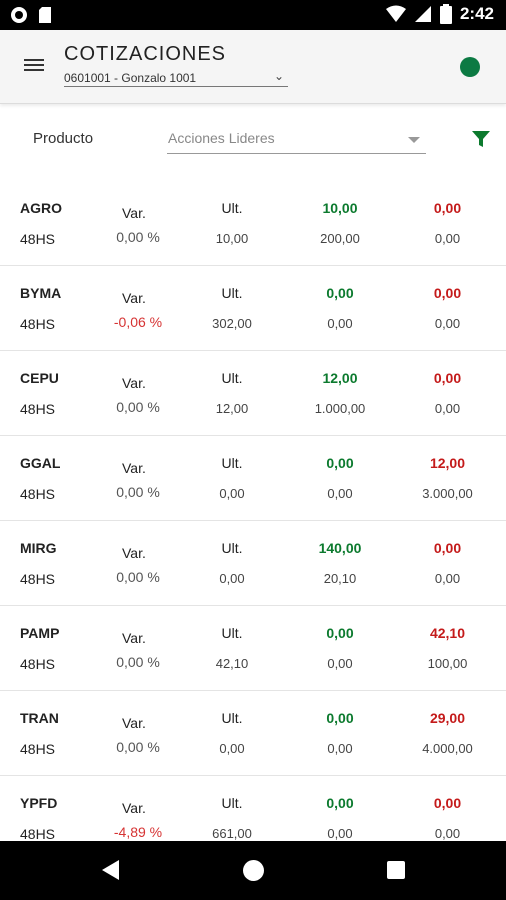 The width and height of the screenshot is (506, 900). I want to click on home-icon, so click(253, 870).